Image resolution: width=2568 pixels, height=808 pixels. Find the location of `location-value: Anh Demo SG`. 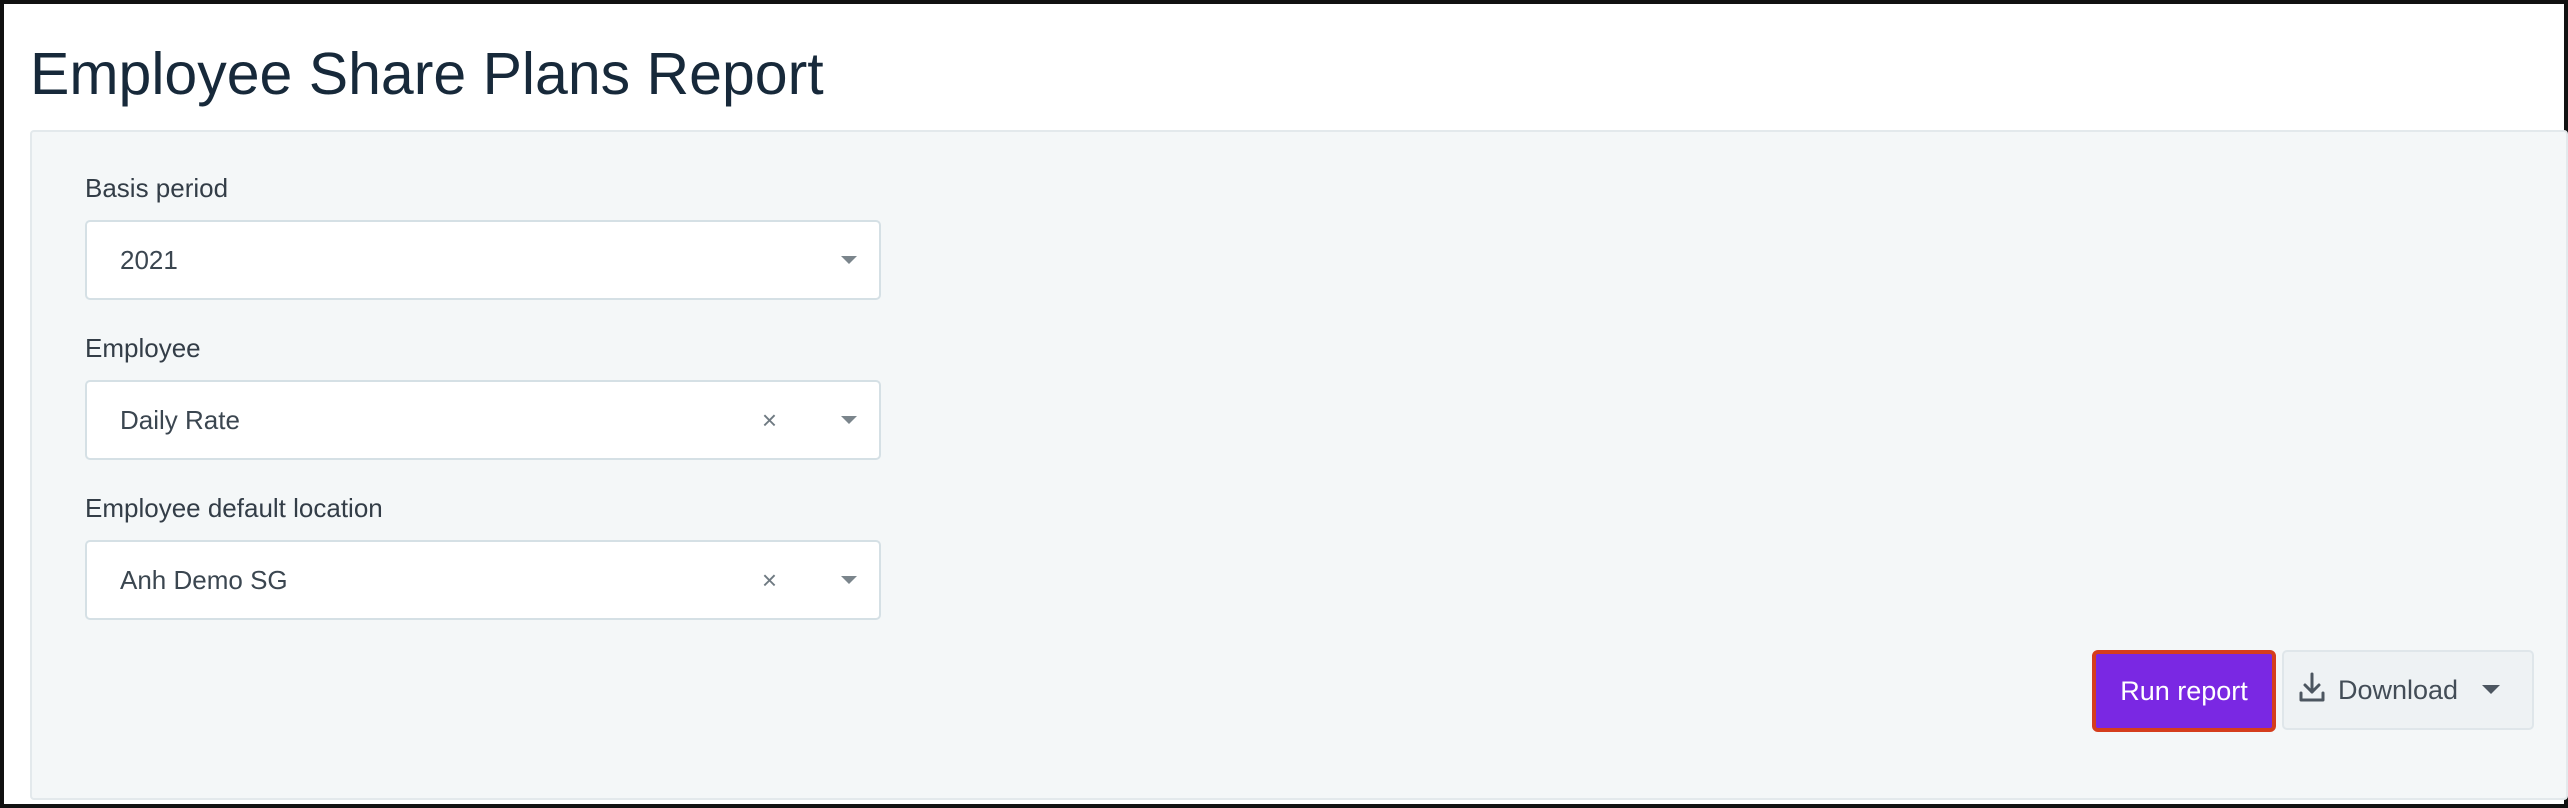

location-value: Anh Demo SG is located at coordinates (204, 580).